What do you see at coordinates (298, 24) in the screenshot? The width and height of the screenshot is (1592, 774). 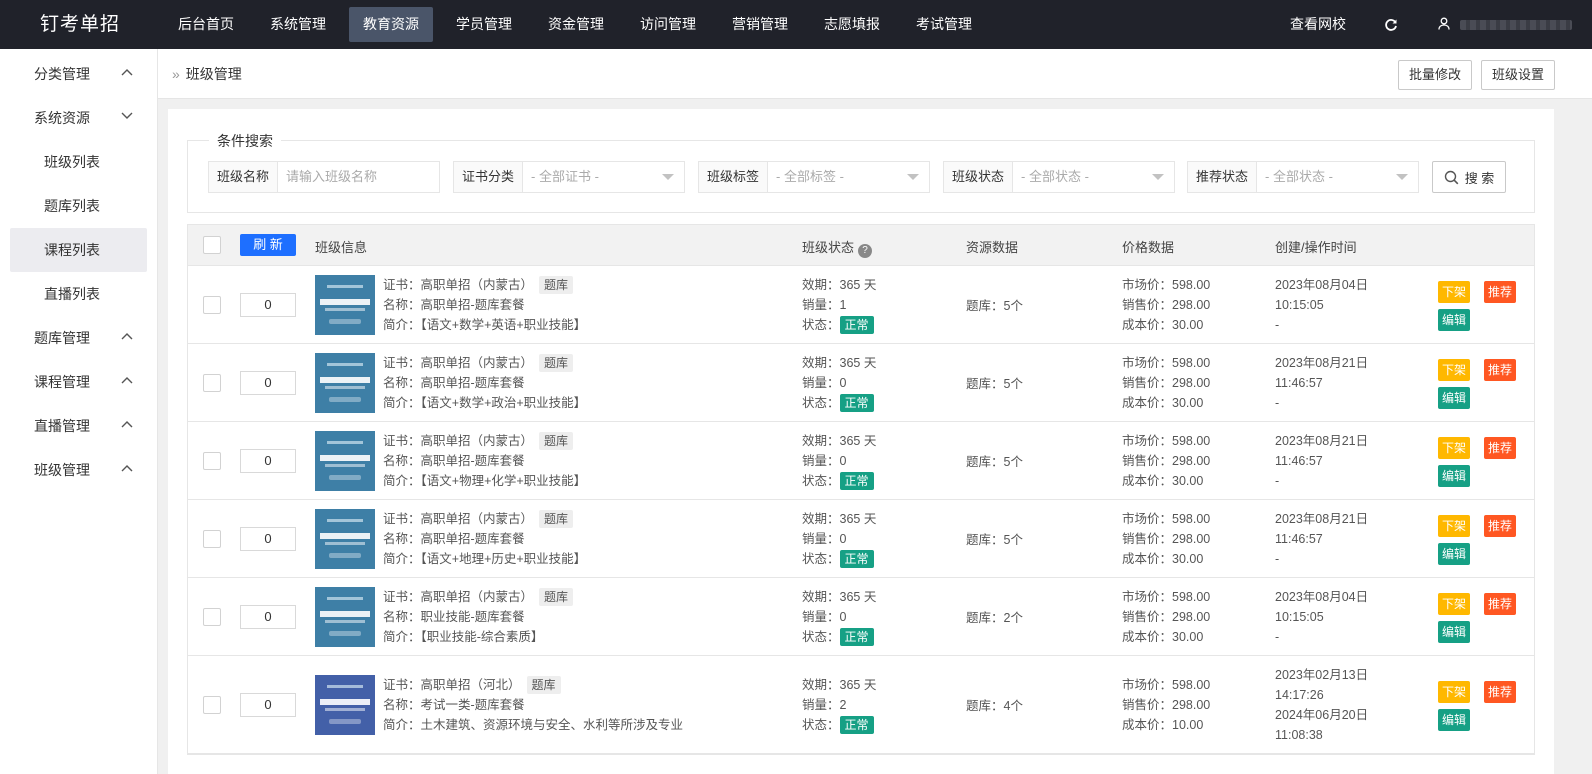 I see `nav-item-system: 系统管理` at bounding box center [298, 24].